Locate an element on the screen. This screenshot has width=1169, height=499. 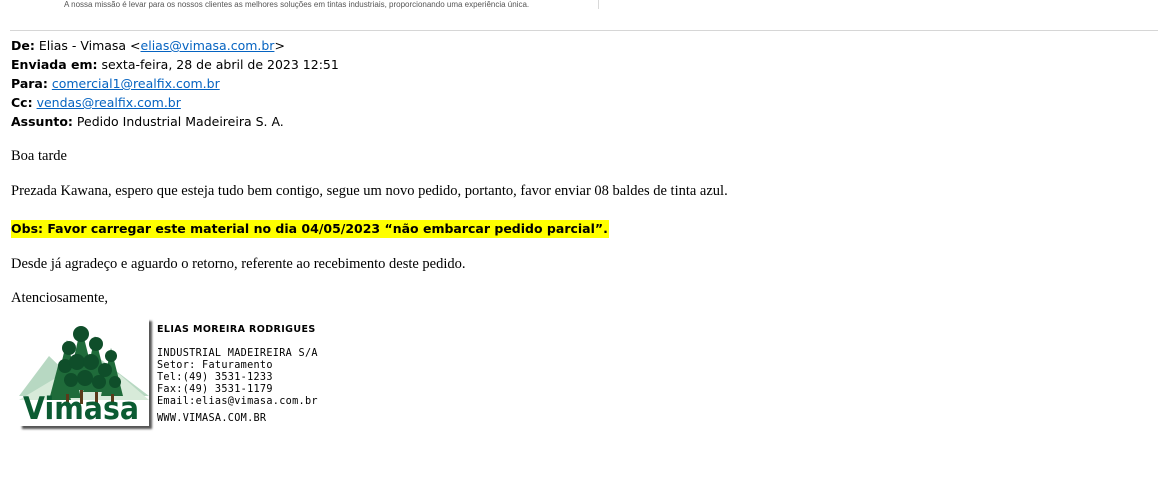
to-label: Para: is located at coordinates (29, 83).